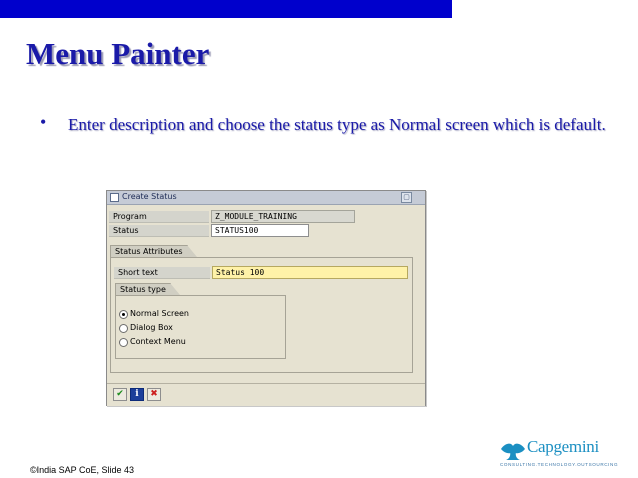 This screenshot has height=478, width=638. What do you see at coordinates (159, 217) in the screenshot?
I see `program-label: Program` at bounding box center [159, 217].